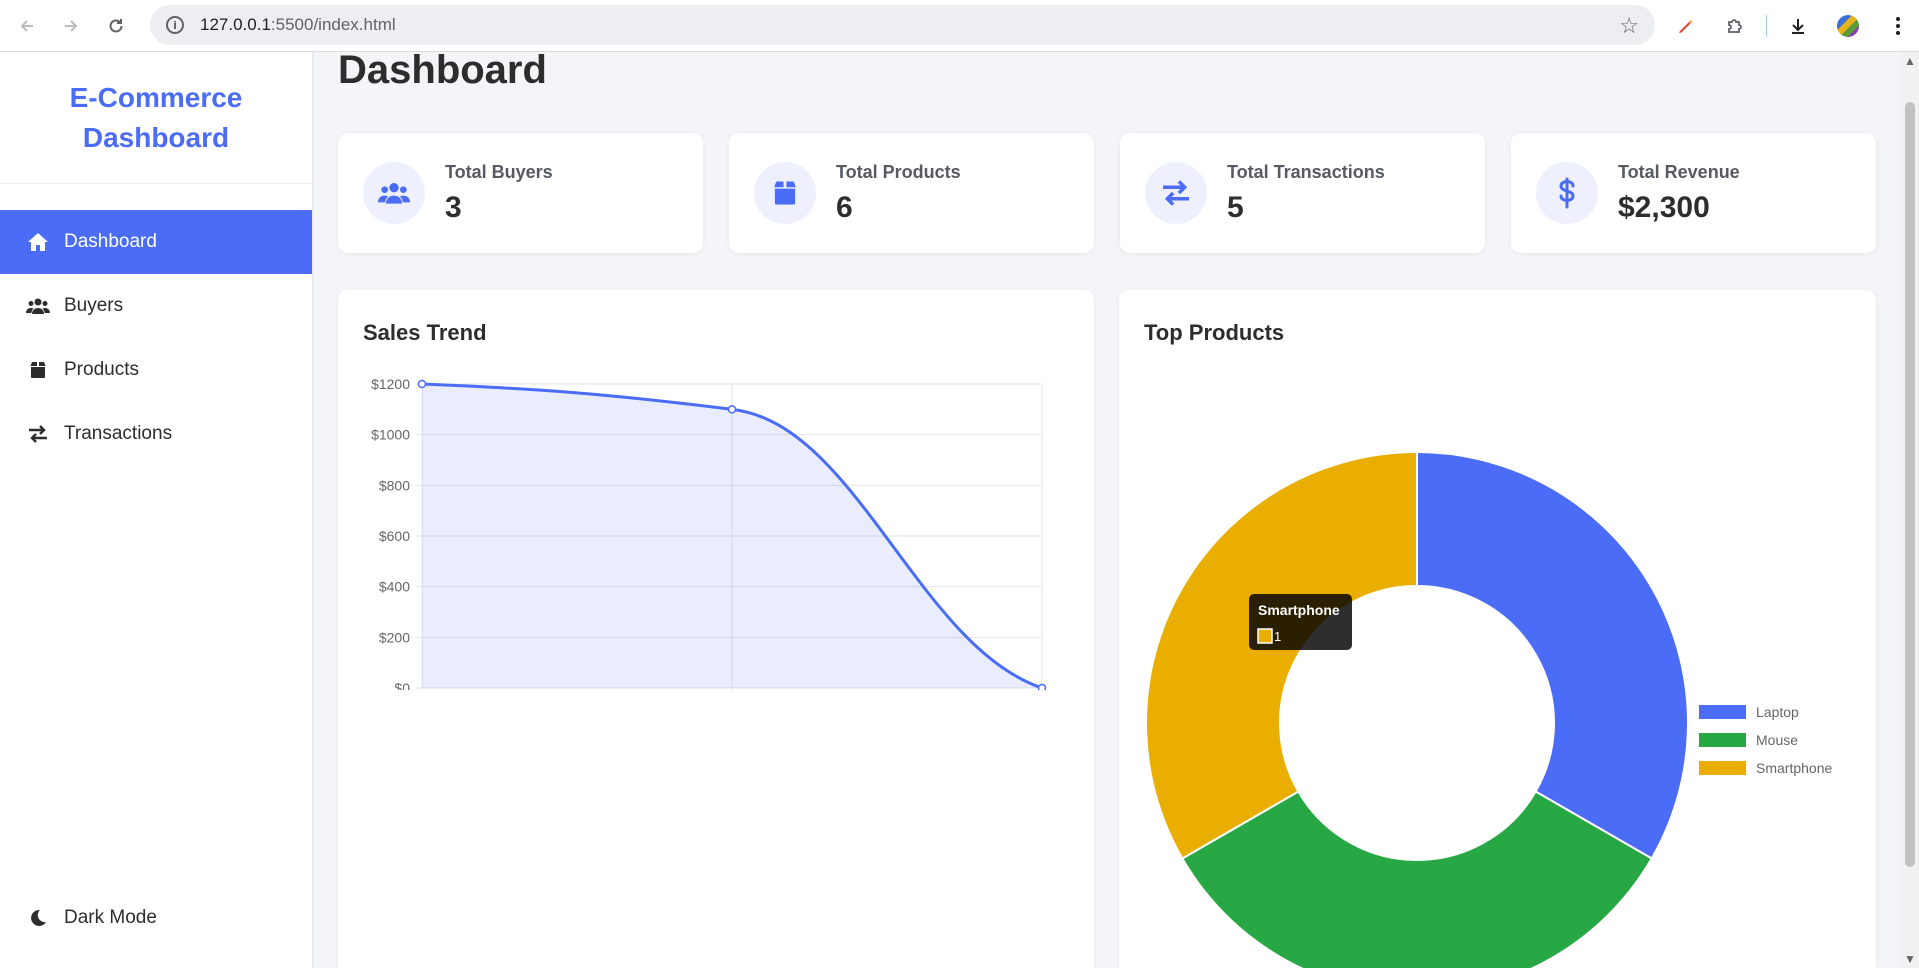 The height and width of the screenshot is (968, 1919). Describe the element at coordinates (1766, 26) in the screenshot. I see `toolbar-divider` at that location.